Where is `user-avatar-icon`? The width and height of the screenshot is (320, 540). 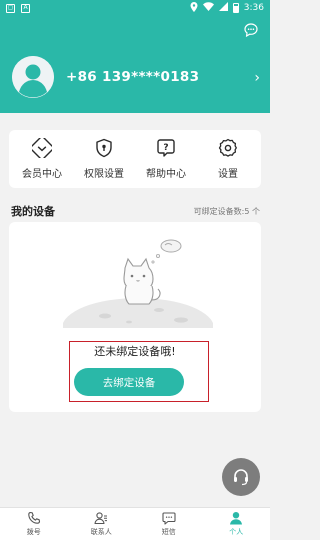
user-avatar-icon is located at coordinates (33, 77).